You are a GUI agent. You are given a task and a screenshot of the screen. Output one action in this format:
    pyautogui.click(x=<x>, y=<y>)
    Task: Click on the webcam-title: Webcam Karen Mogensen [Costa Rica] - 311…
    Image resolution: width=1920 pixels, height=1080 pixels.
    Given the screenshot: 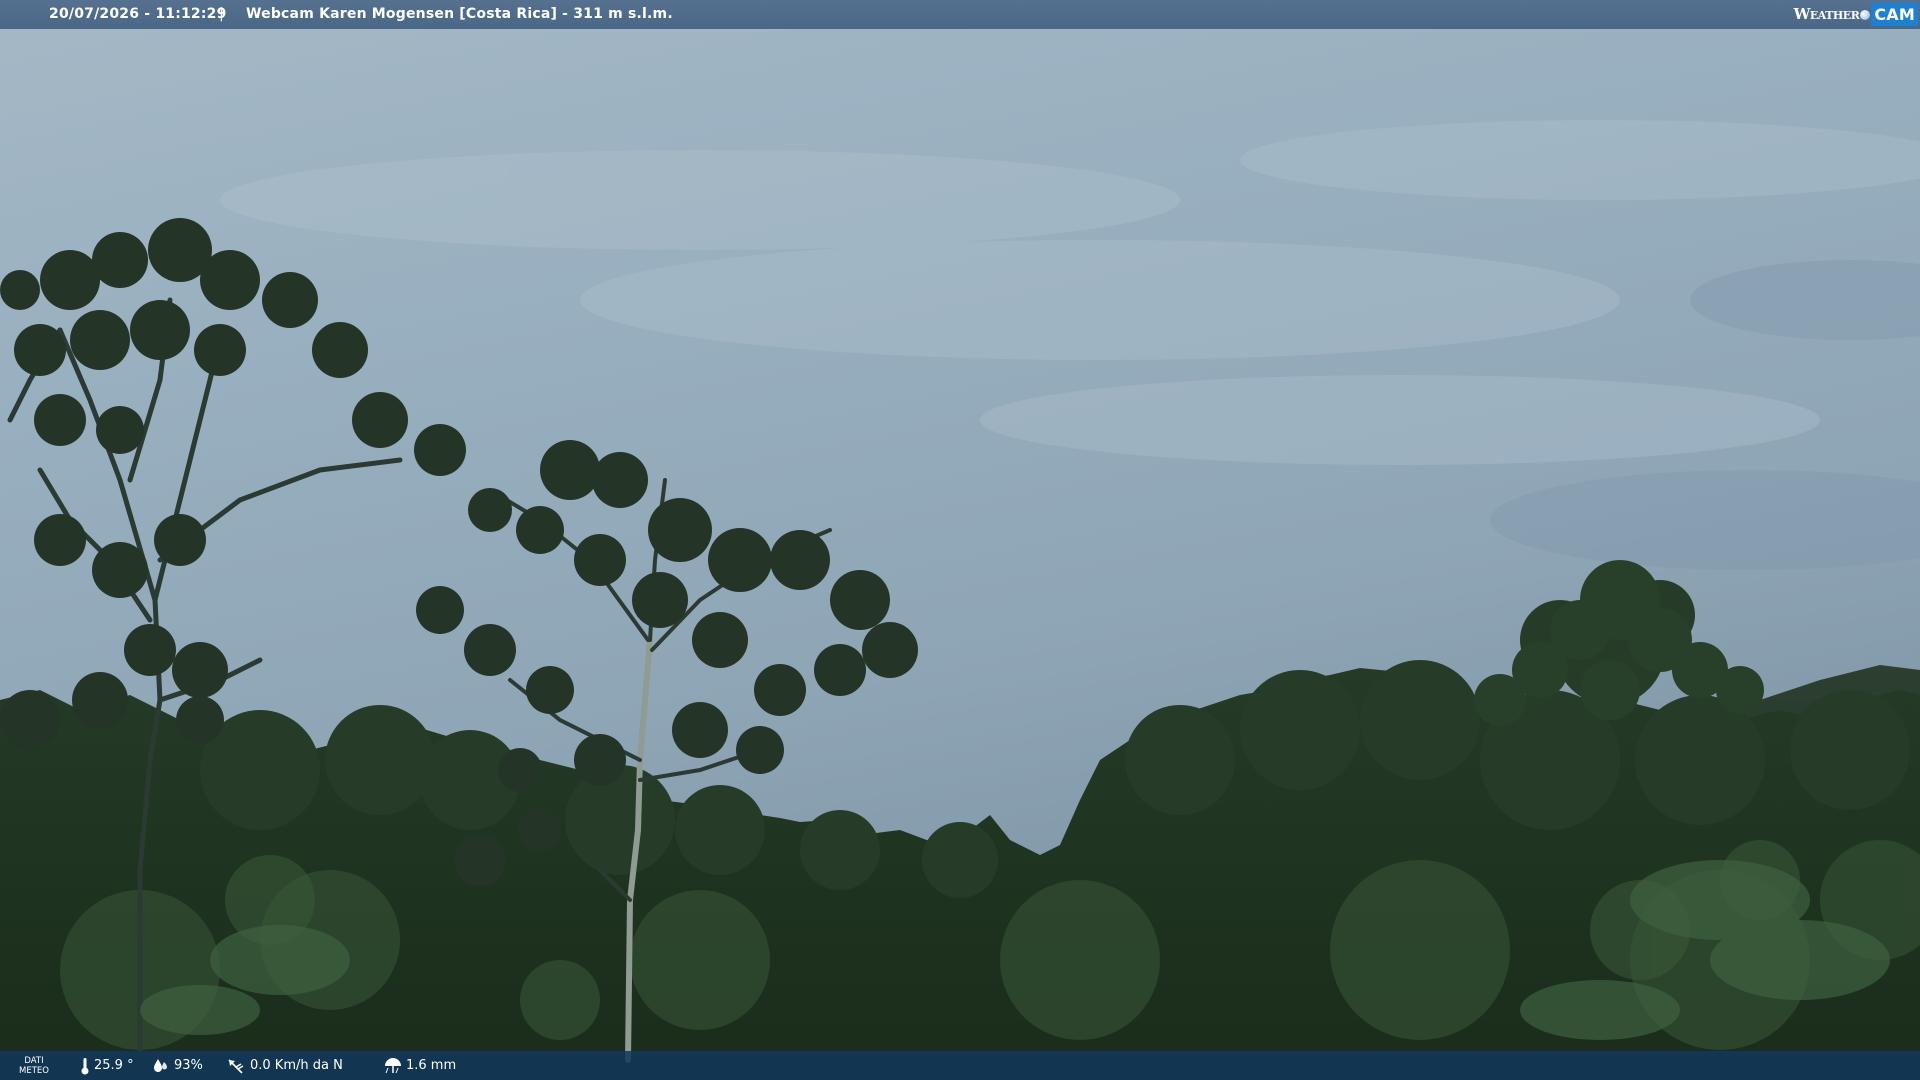 What is the action you would take?
    pyautogui.click(x=459, y=14)
    